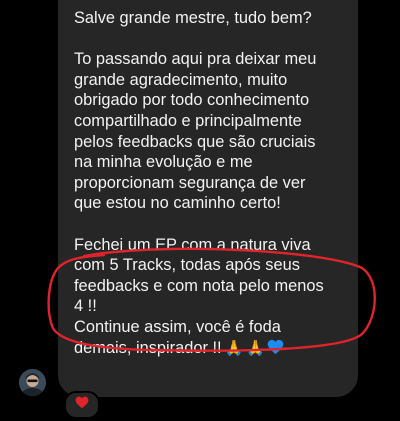 This screenshot has height=421, width=400. What do you see at coordinates (85, 306) in the screenshot?
I see `message-line: 4 !!` at bounding box center [85, 306].